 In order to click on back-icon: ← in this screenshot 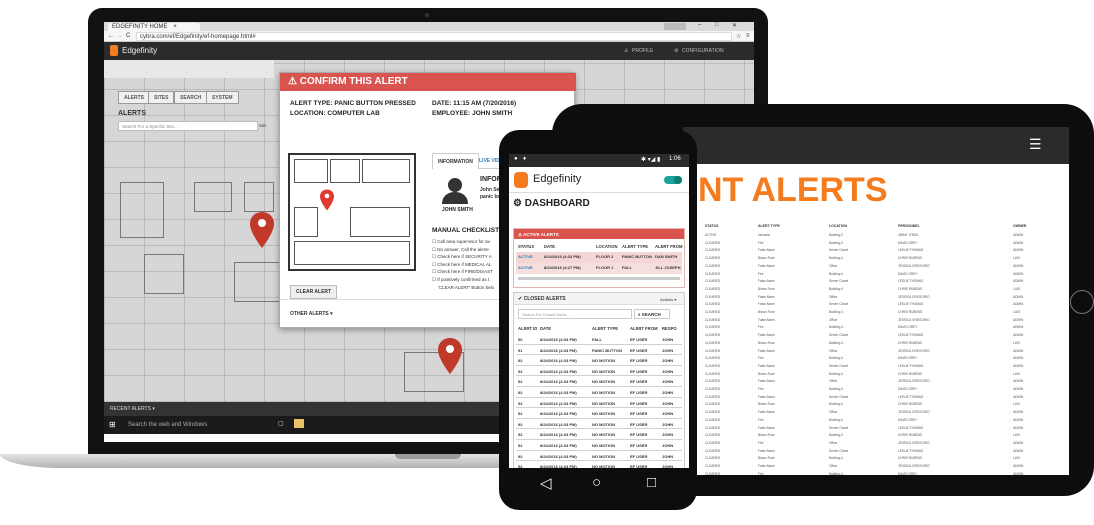, I will do `click(111, 36)`.